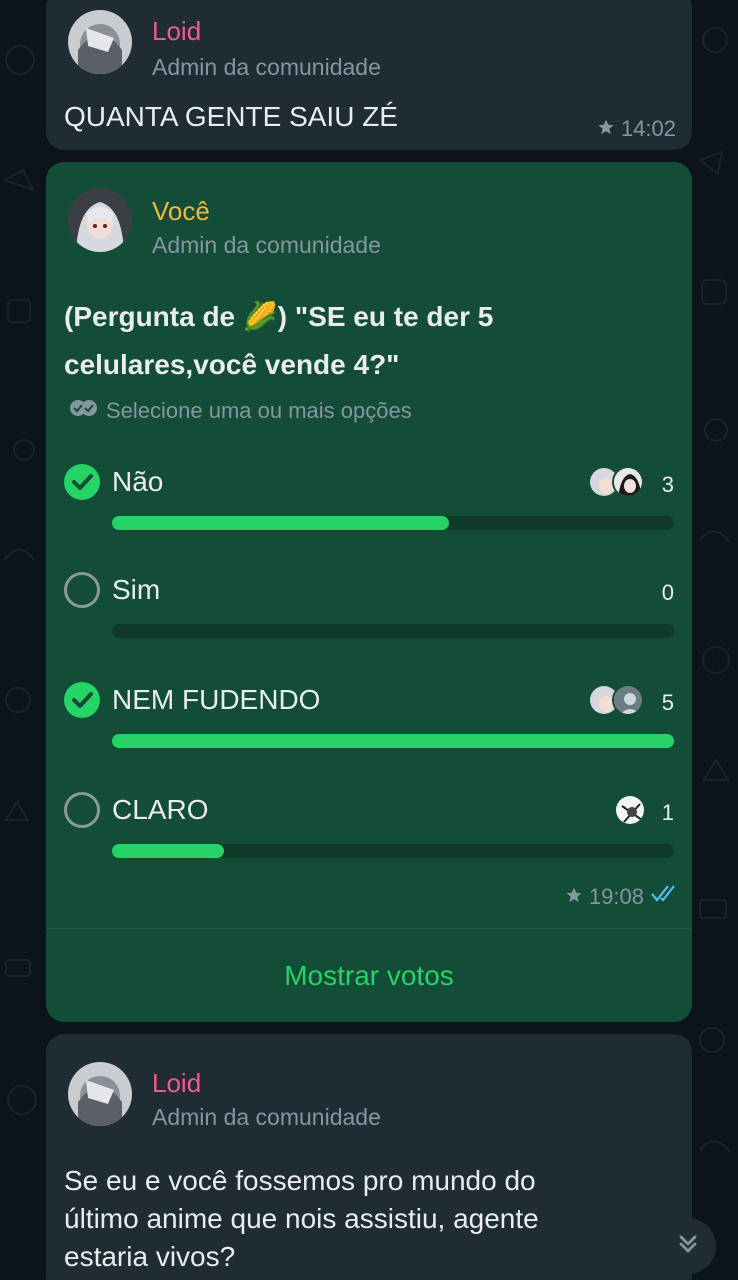 This screenshot has width=738, height=1280. I want to click on vote-count: 3, so click(667, 484).